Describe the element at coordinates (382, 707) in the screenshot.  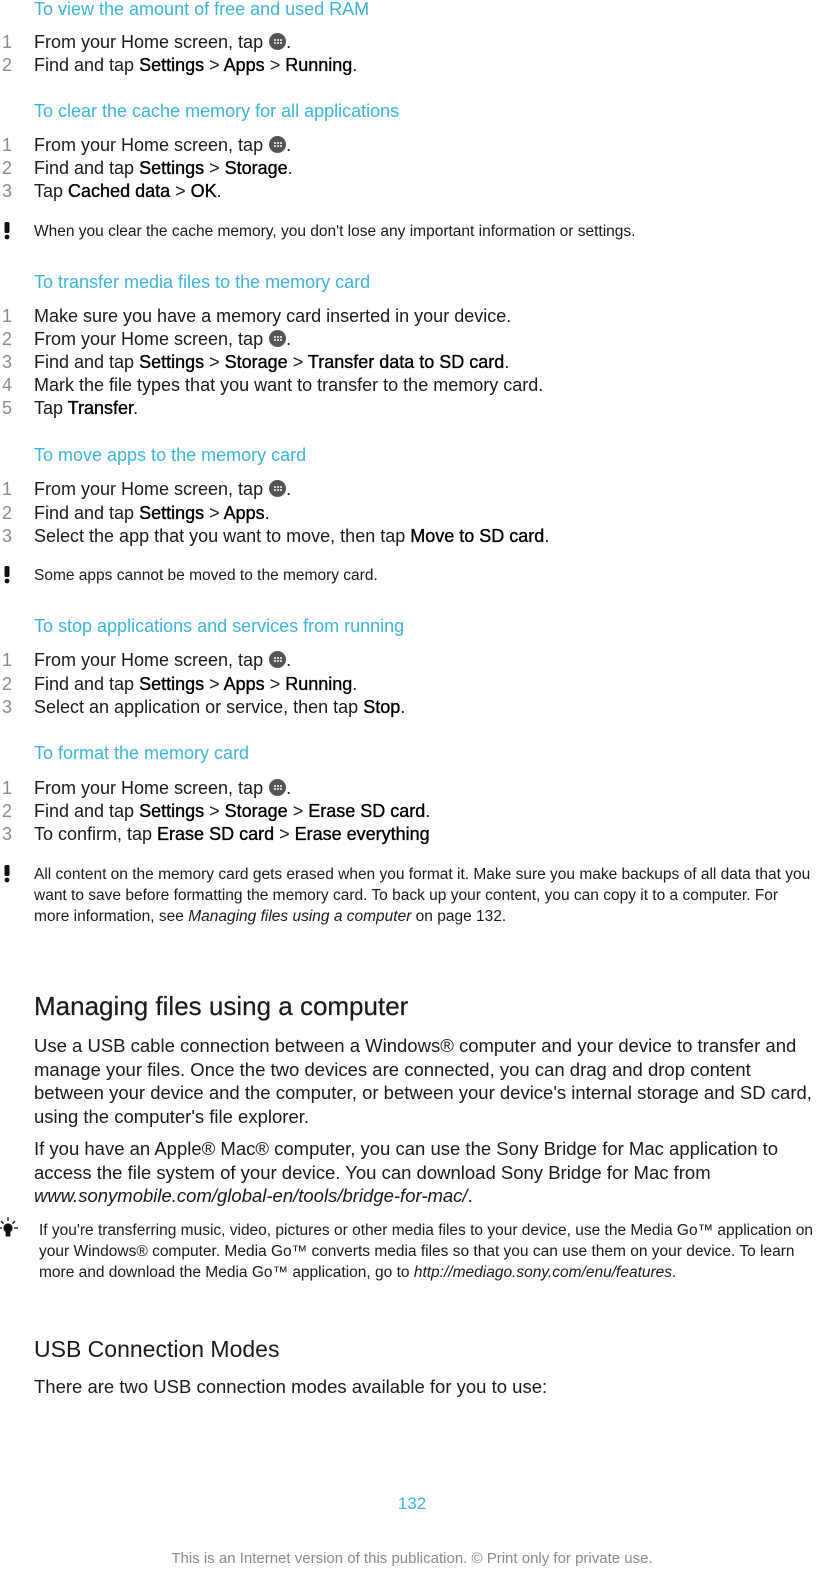
I see `ui-element-name: Stop` at that location.